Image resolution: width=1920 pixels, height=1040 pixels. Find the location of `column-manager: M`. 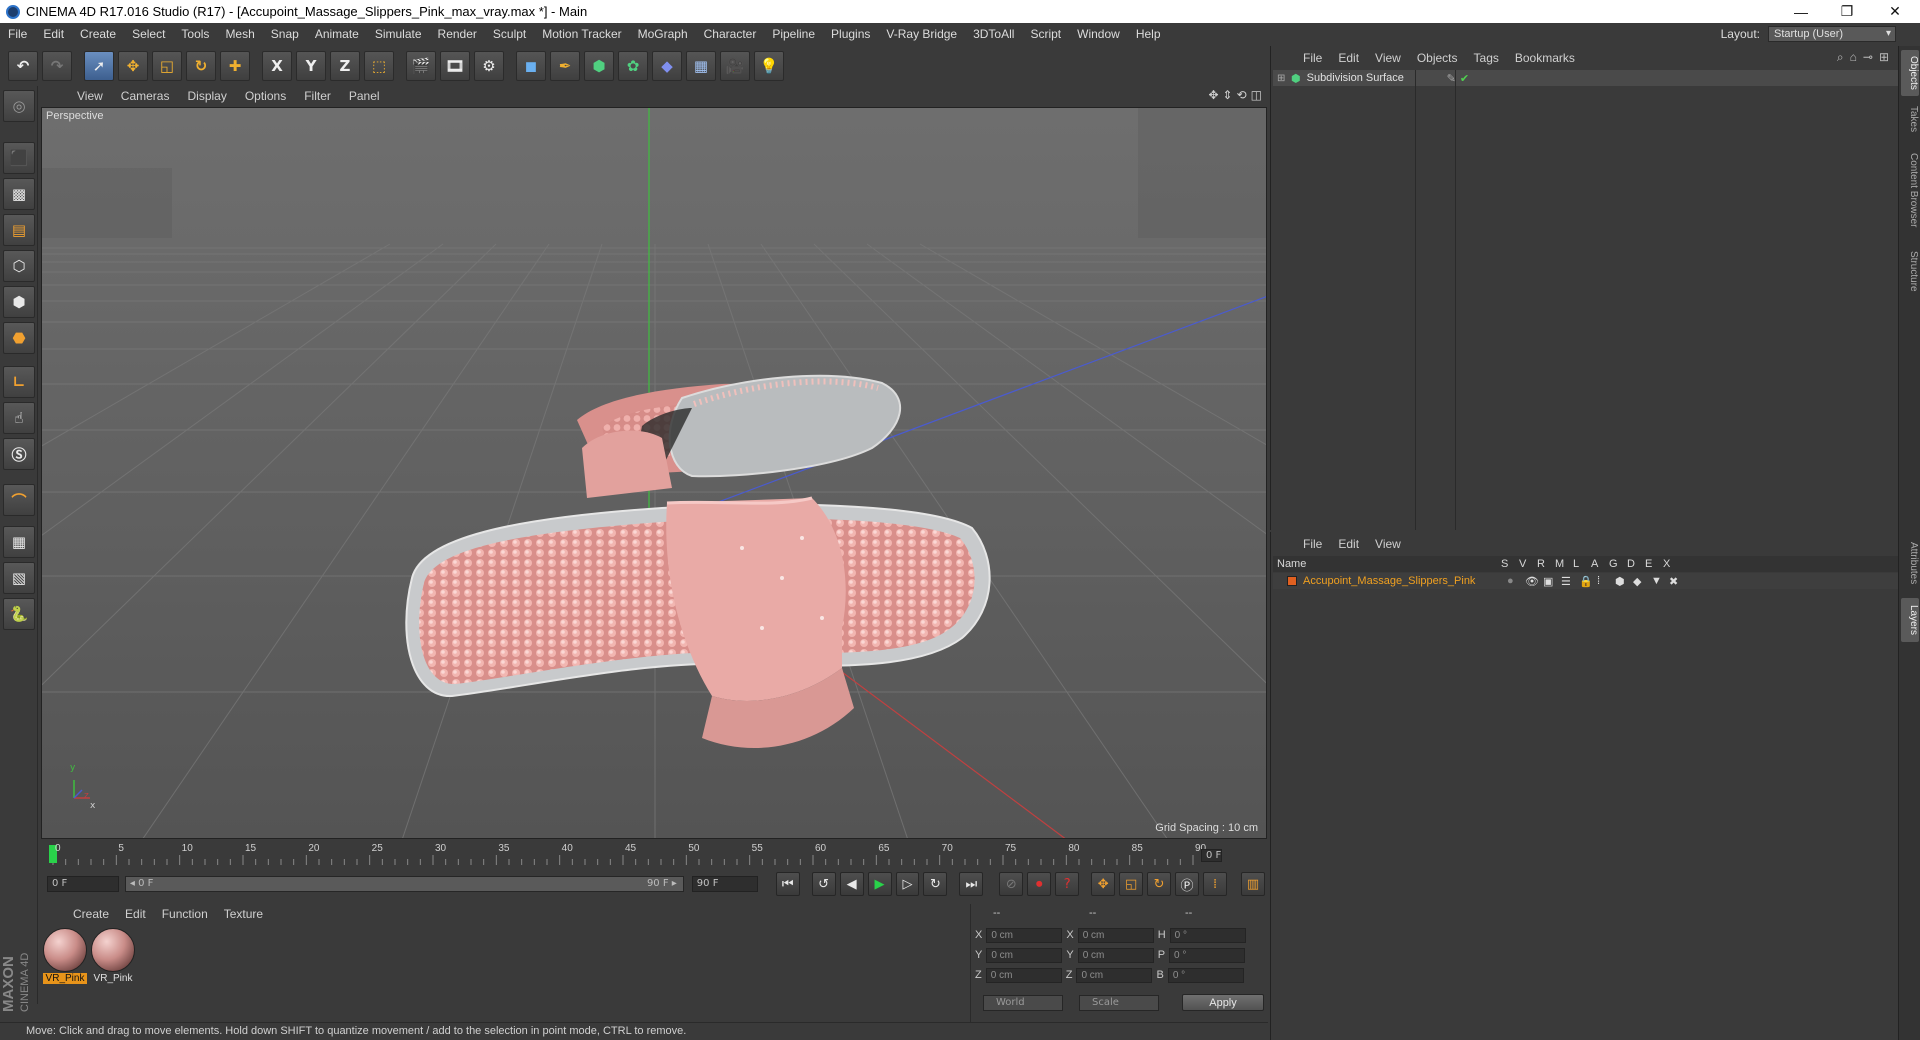

column-manager: M is located at coordinates (1564, 564).